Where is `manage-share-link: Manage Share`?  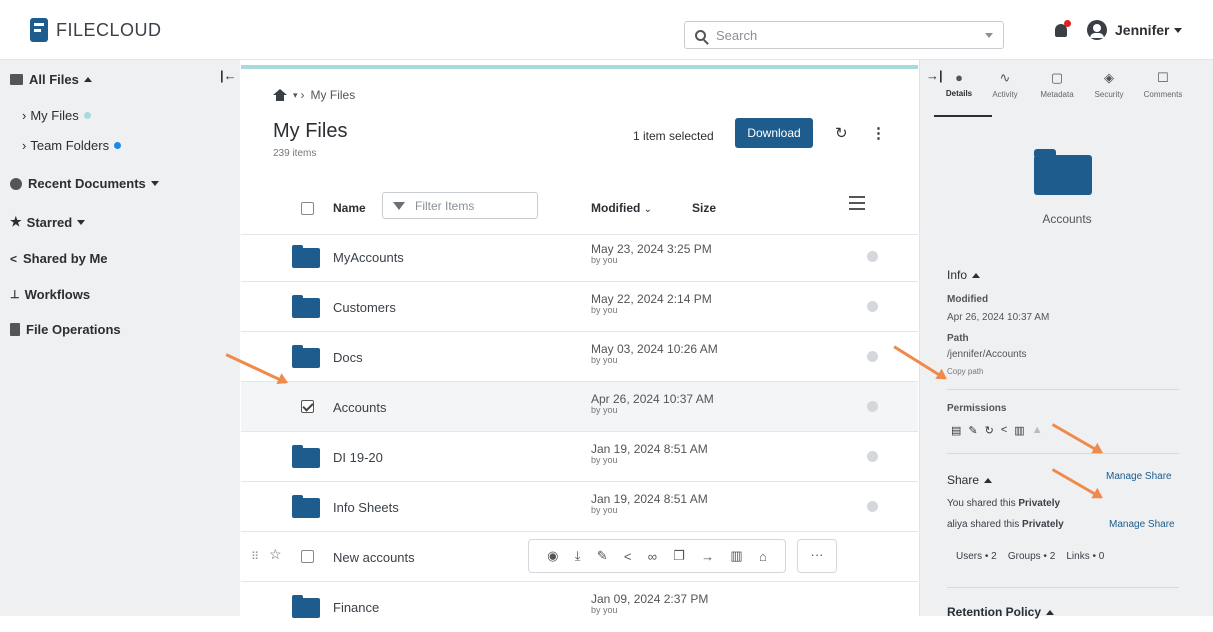
manage-share-link: Manage Share is located at coordinates (1139, 476).